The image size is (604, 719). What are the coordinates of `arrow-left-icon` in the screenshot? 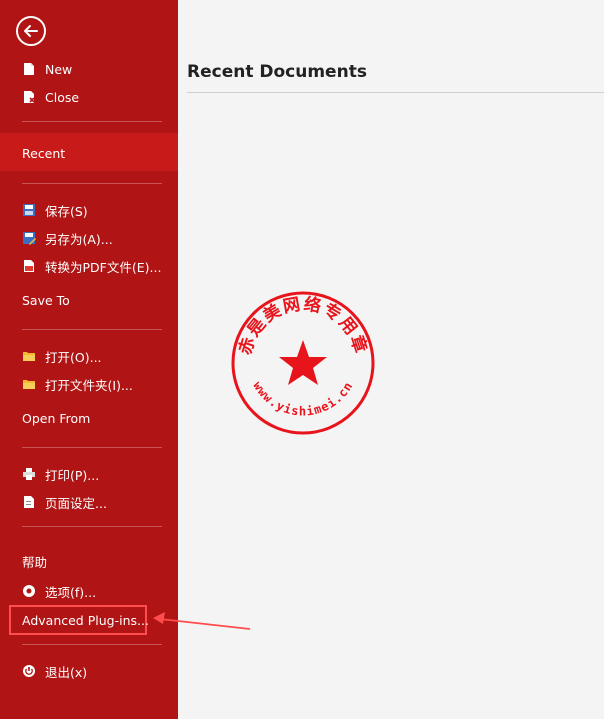 It's located at (31, 31).